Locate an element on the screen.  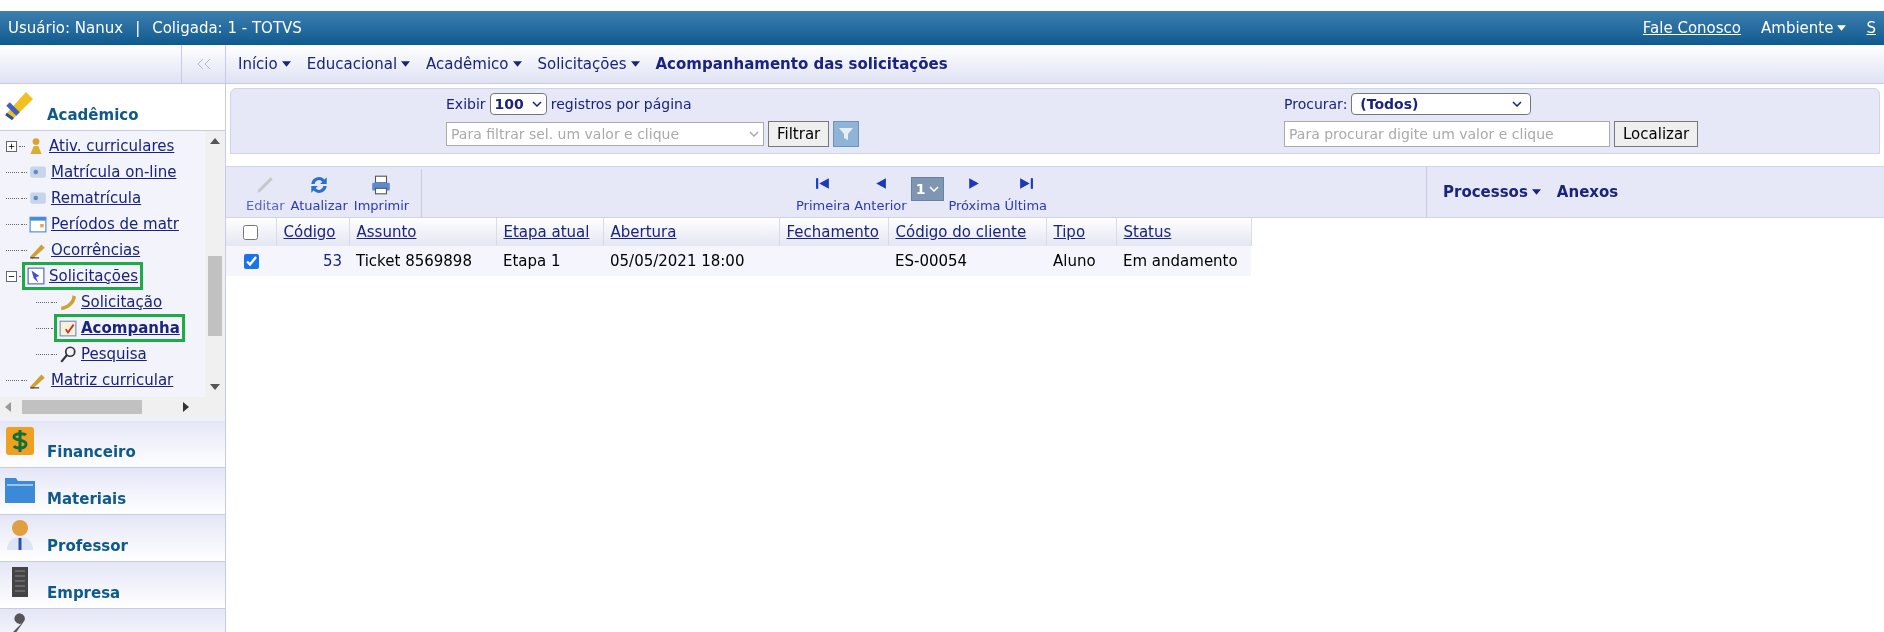
tree-link: Pesquisa is located at coordinates (114, 354).